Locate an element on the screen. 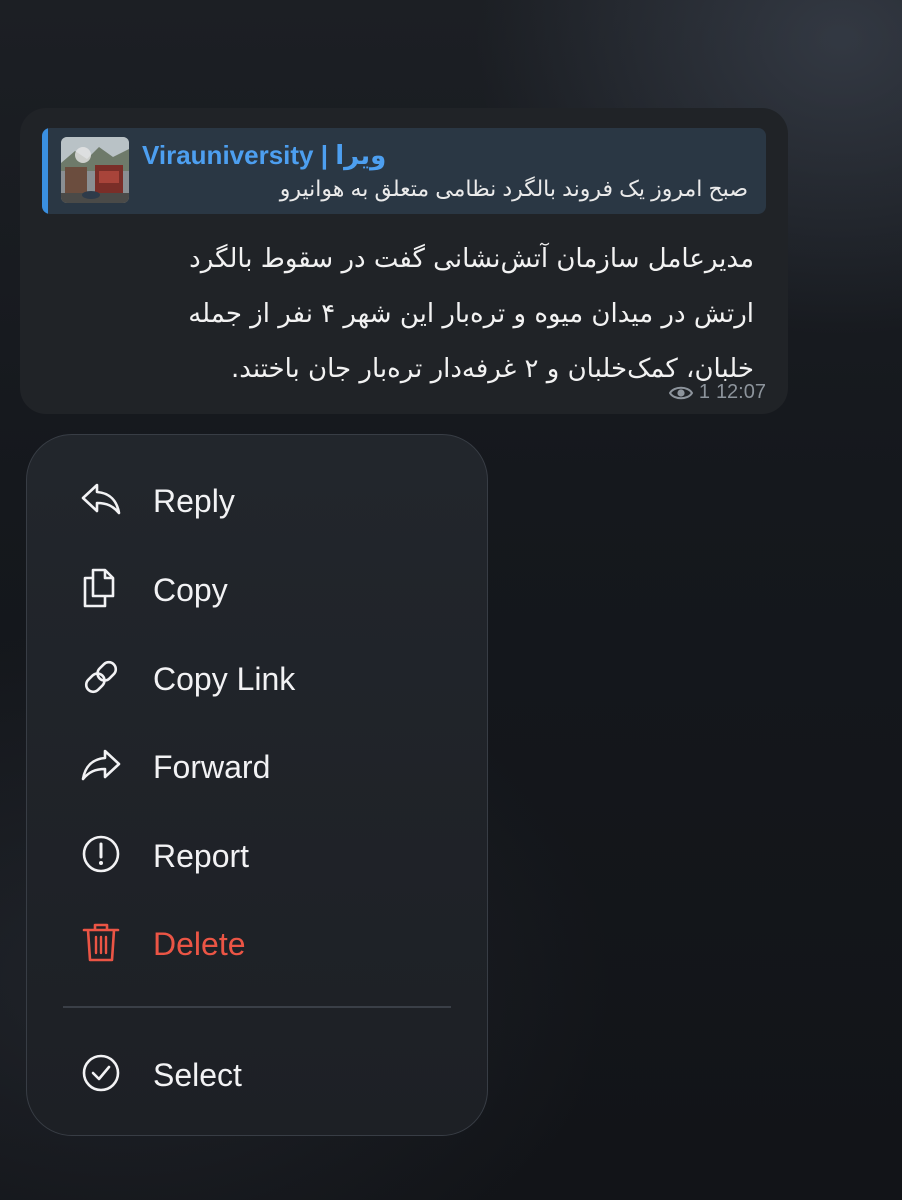 The width and height of the screenshot is (902, 1200). menu-item-label: Copy is located at coordinates (190, 590).